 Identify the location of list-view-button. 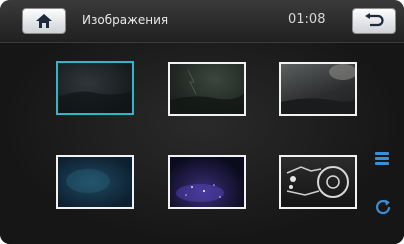
(383, 159).